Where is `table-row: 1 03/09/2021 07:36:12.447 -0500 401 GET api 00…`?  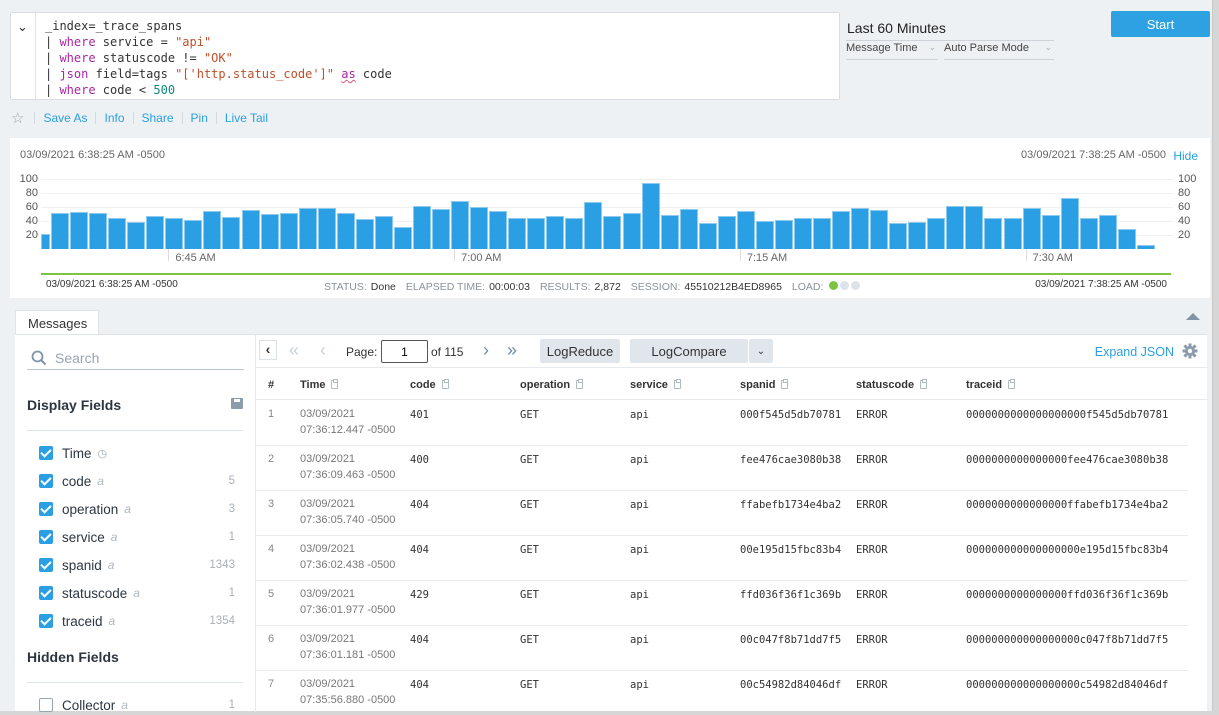 table-row: 1 03/09/2021 07:36:12.447 -0500 401 GET api 00… is located at coordinates (722, 423).